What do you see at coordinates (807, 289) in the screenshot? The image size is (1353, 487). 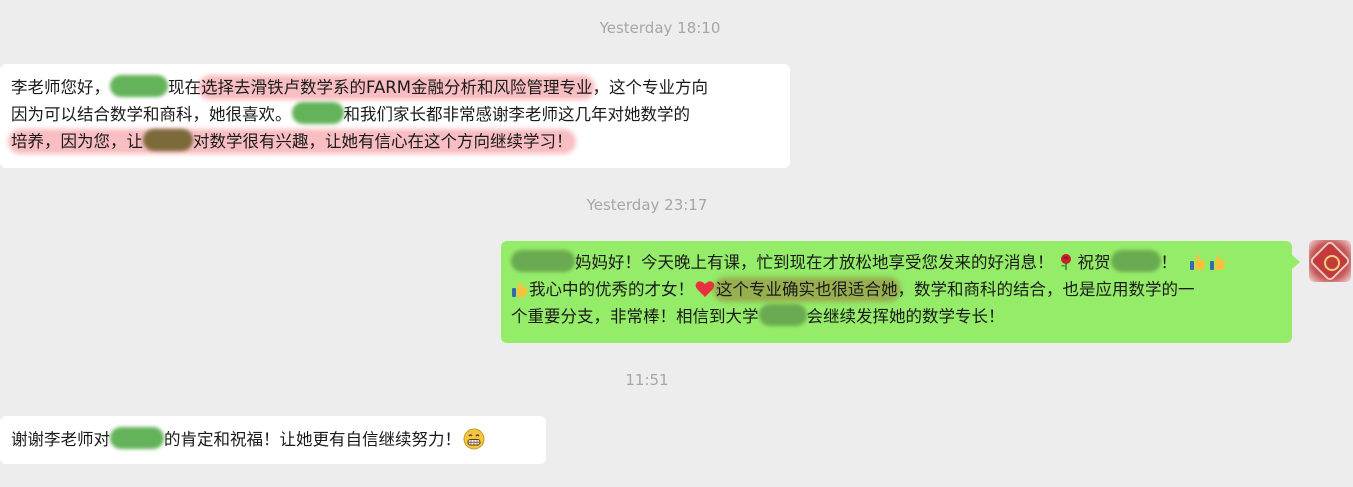 I see `highlighted-text: 这个专业确实也很适合她` at bounding box center [807, 289].